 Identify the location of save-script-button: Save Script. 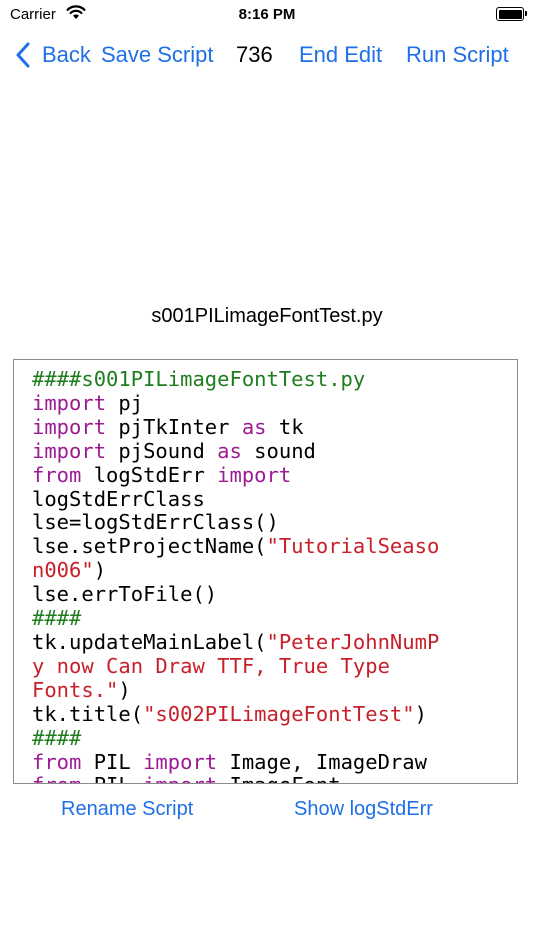
(157, 55).